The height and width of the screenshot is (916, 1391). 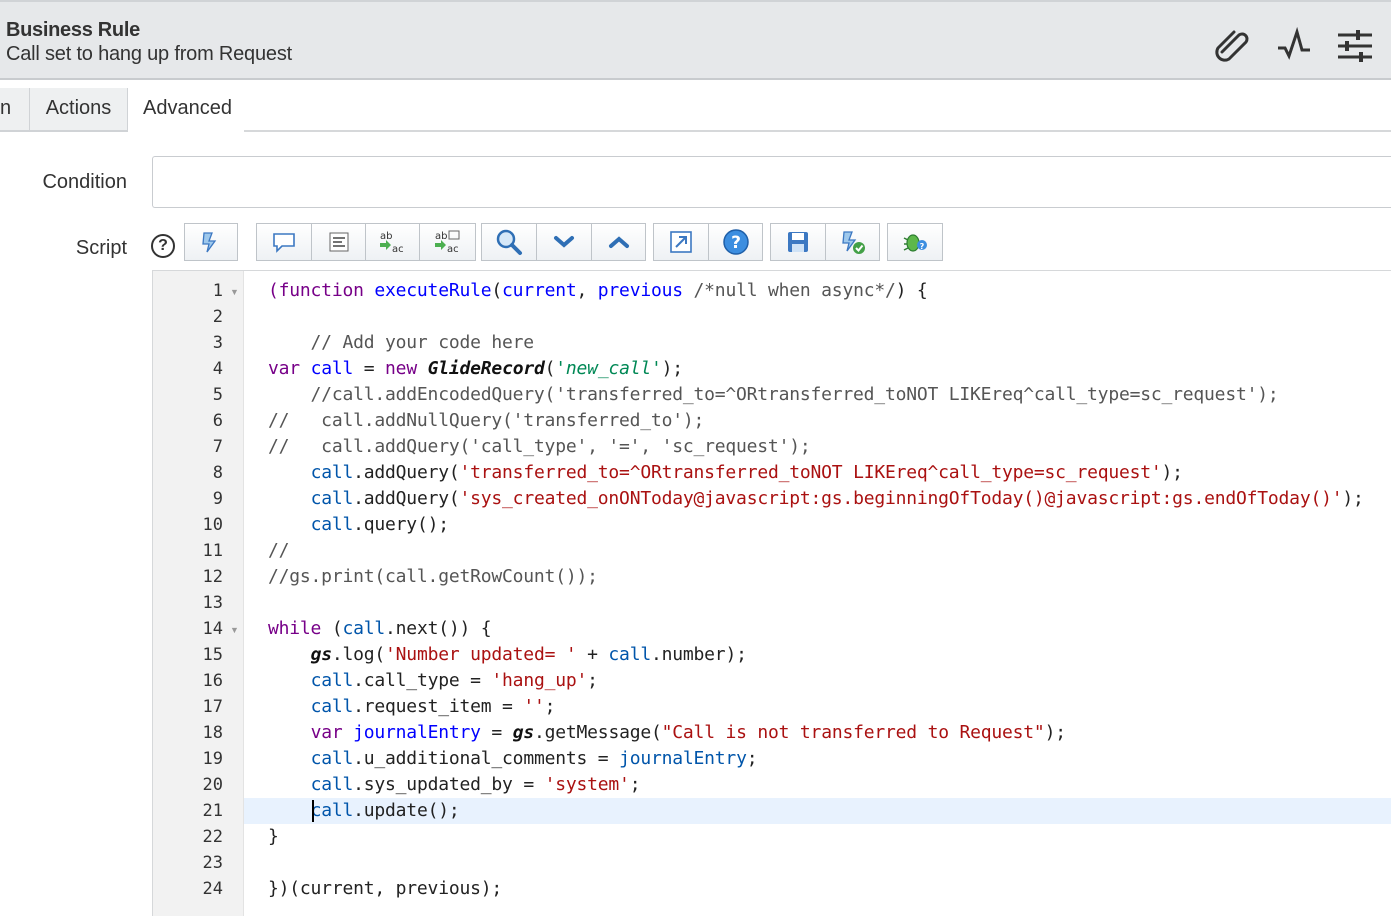 I want to click on comment-button, so click(x=284, y=242).